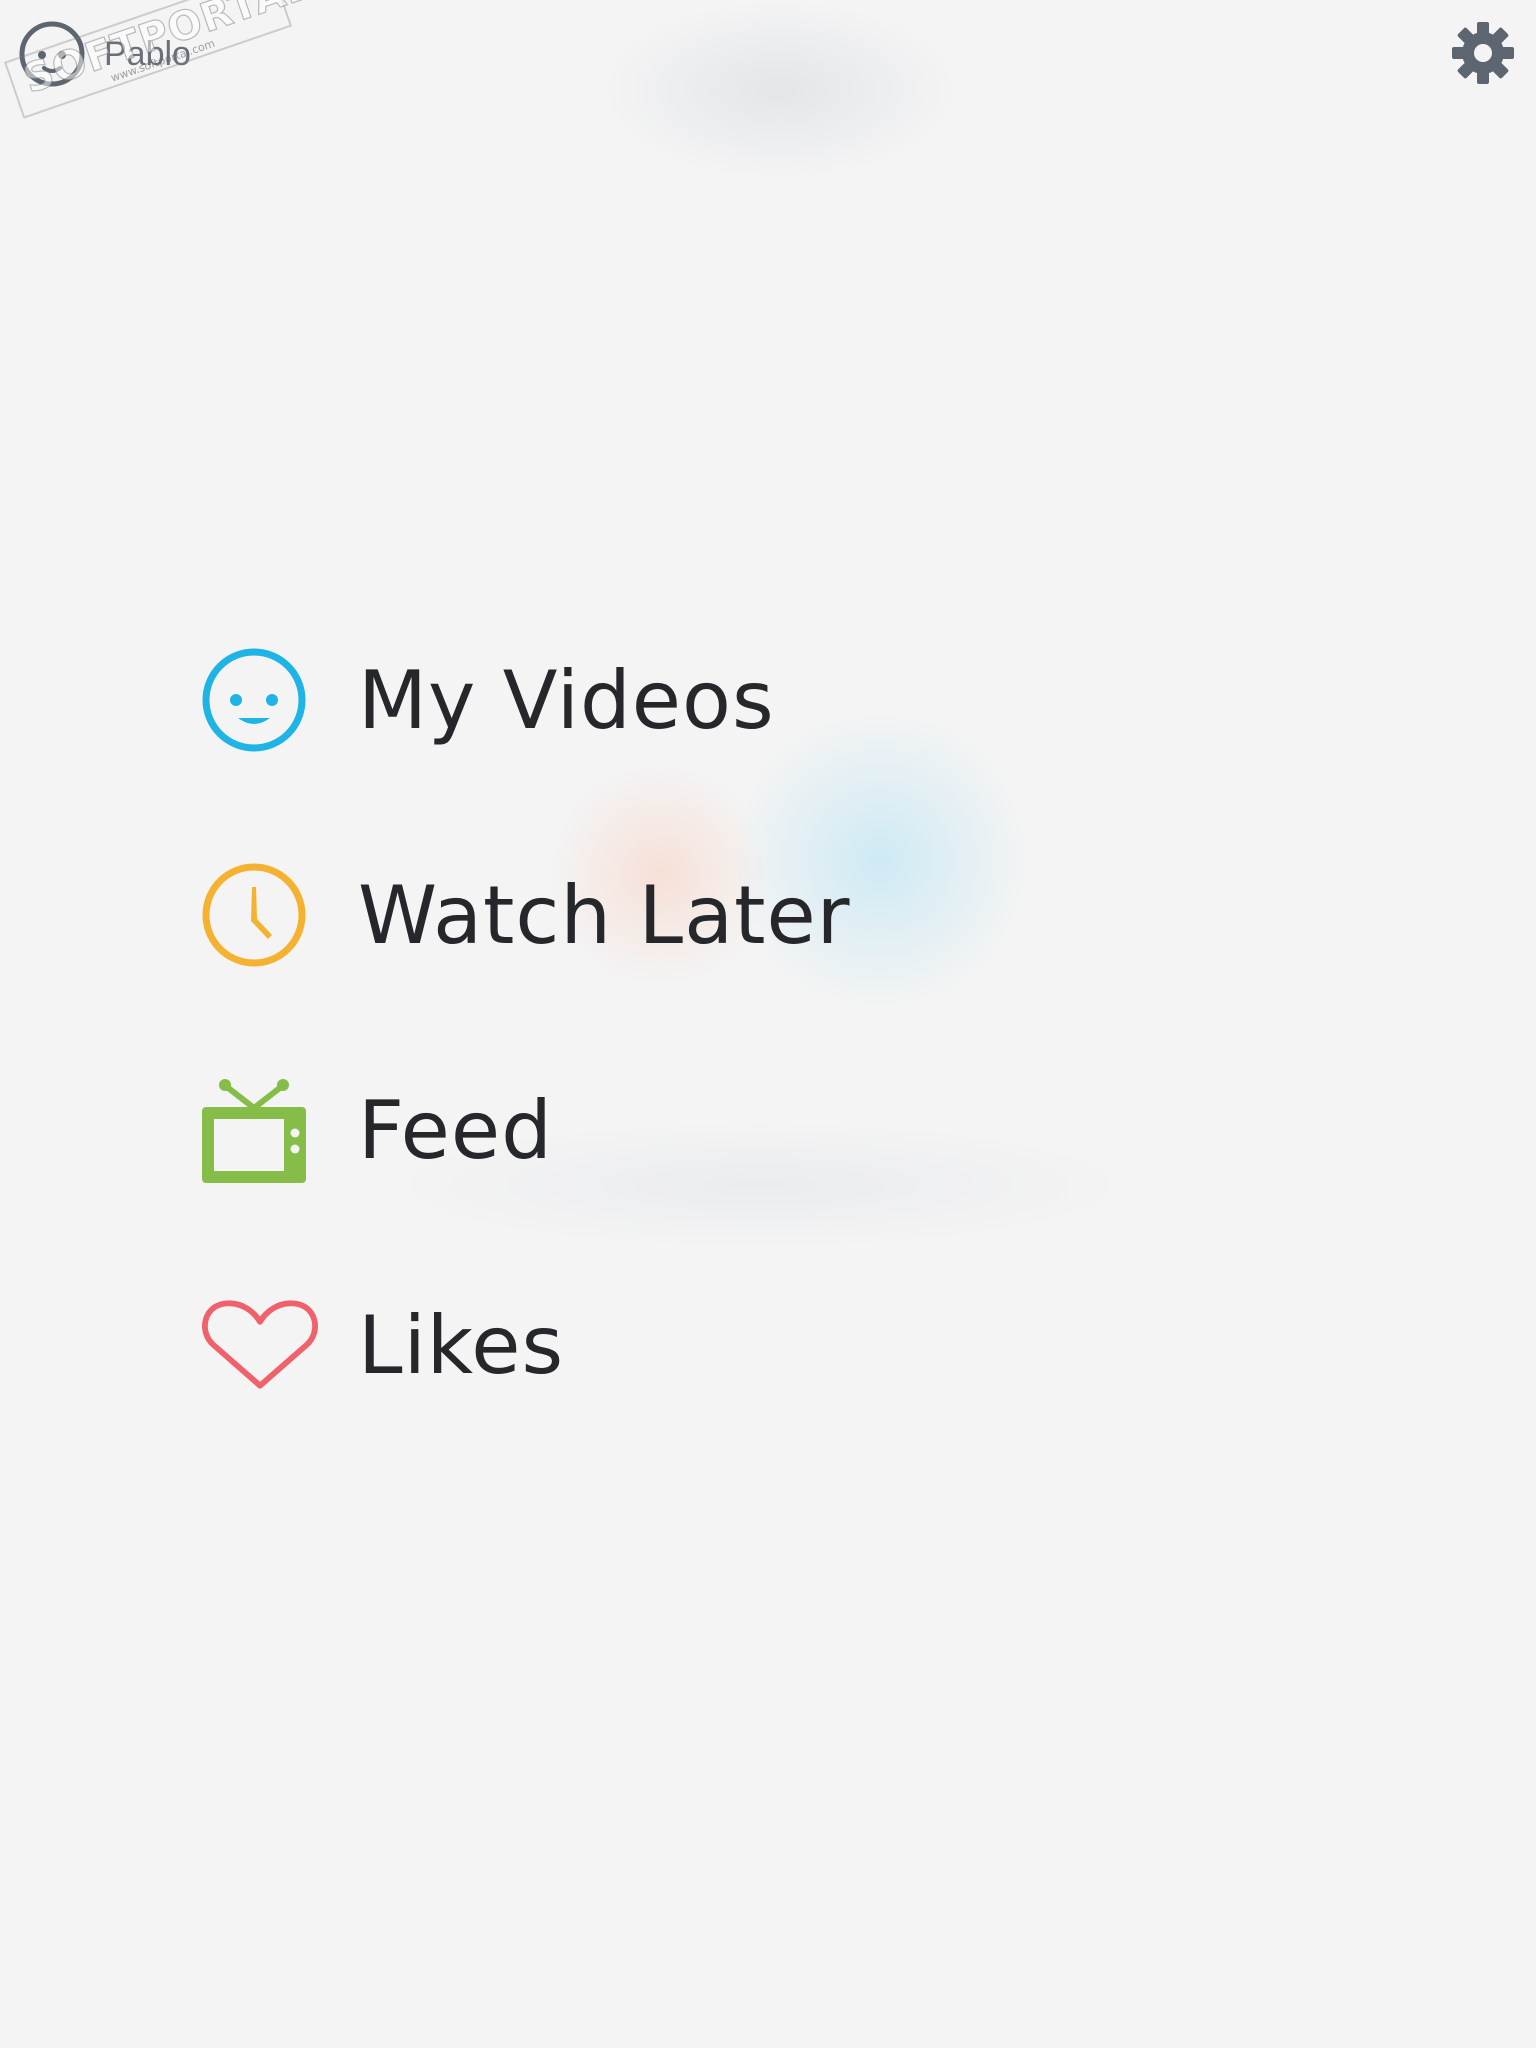 Image resolution: width=1536 pixels, height=2048 pixels. Describe the element at coordinates (604, 915) in the screenshot. I see `menu-label: Watch Later` at that location.